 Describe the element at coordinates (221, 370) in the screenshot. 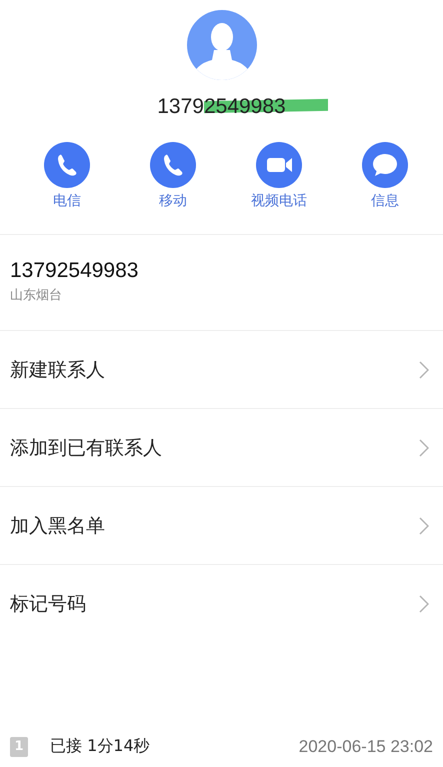

I see `menu-item: 新建联系人` at that location.